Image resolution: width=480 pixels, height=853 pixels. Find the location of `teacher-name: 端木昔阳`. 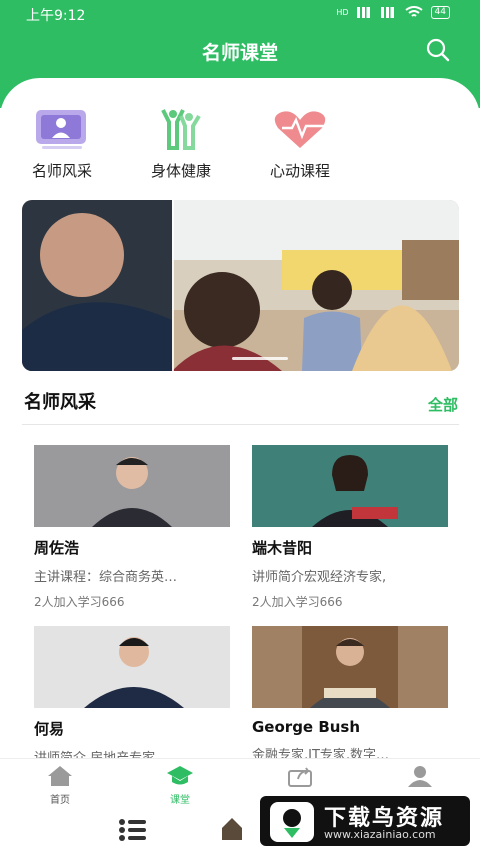

teacher-name: 端木昔阳 is located at coordinates (282, 548).